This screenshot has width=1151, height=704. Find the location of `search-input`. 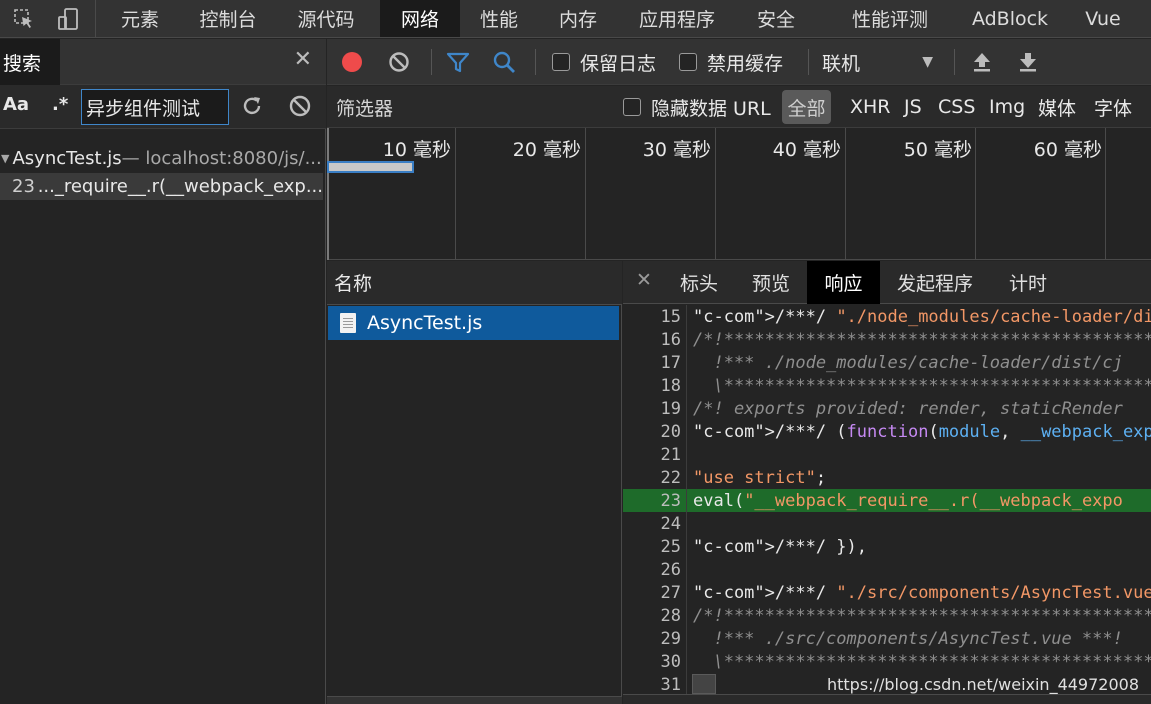

search-input is located at coordinates (155, 107).